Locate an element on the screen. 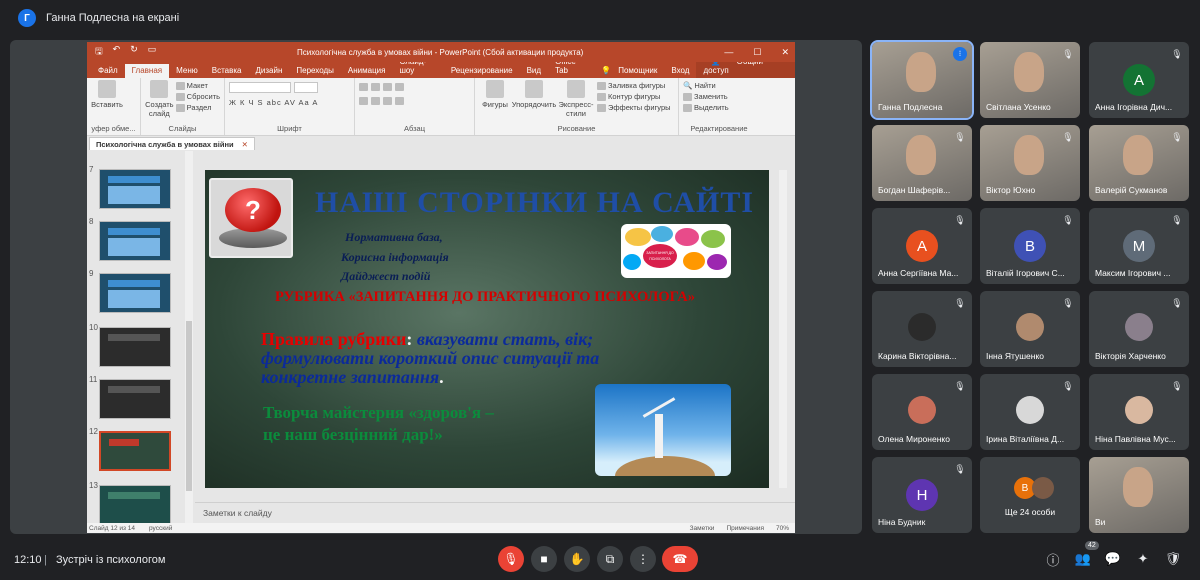 This screenshot has width=1200, height=580. participant-tile: Олена Мироненко 🎙 is located at coordinates (922, 412).